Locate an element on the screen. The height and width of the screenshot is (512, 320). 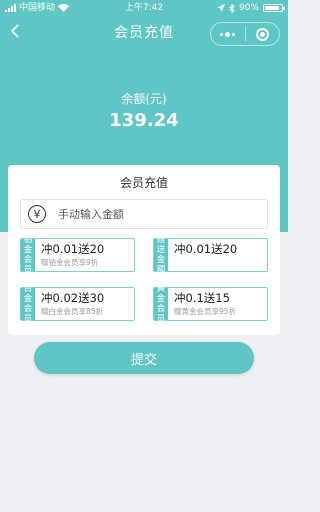
yen-icon: ¥ is located at coordinates (37, 214).